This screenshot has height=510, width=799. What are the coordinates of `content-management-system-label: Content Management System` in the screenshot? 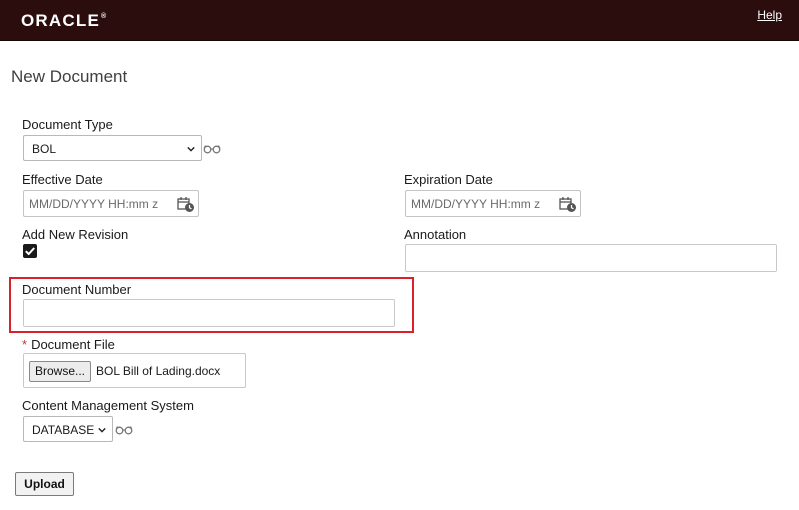 It's located at (108, 405).